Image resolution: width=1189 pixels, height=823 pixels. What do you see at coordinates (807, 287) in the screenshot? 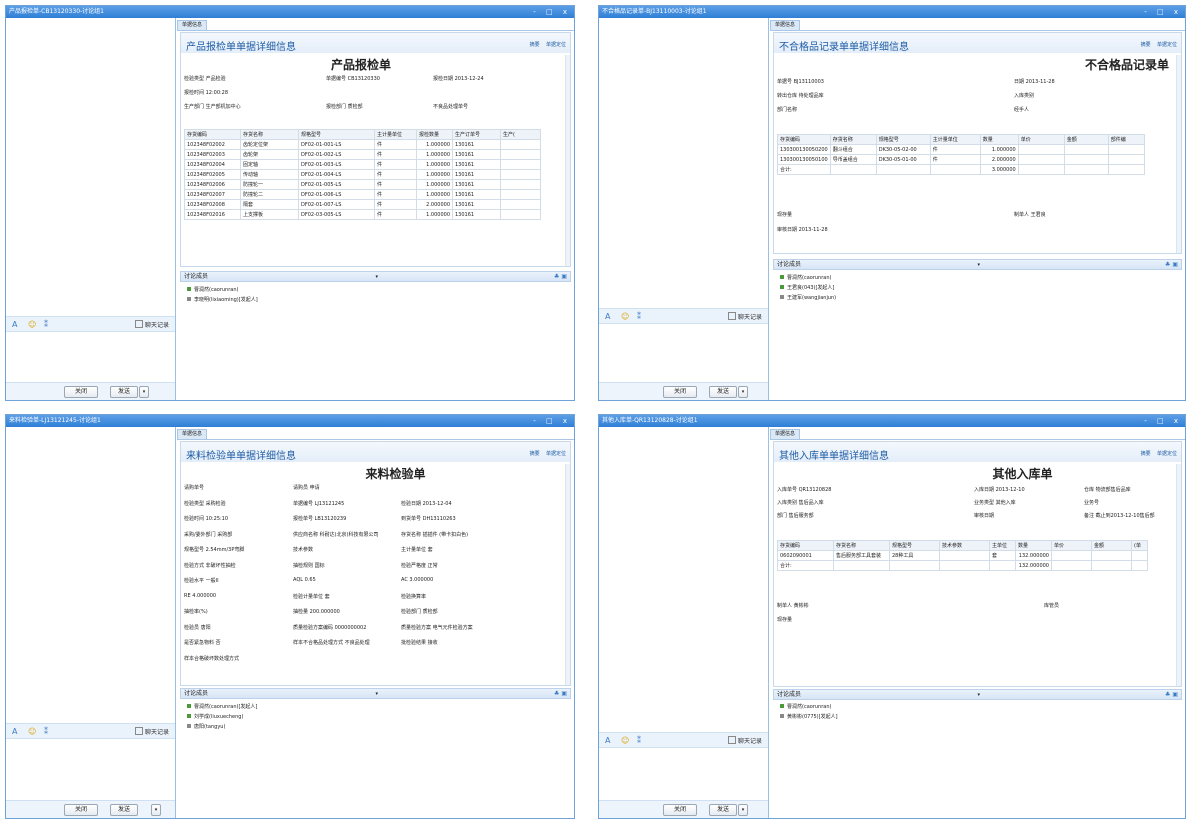
I see `member-item: 王君良(043)[发起人]` at bounding box center [807, 287].